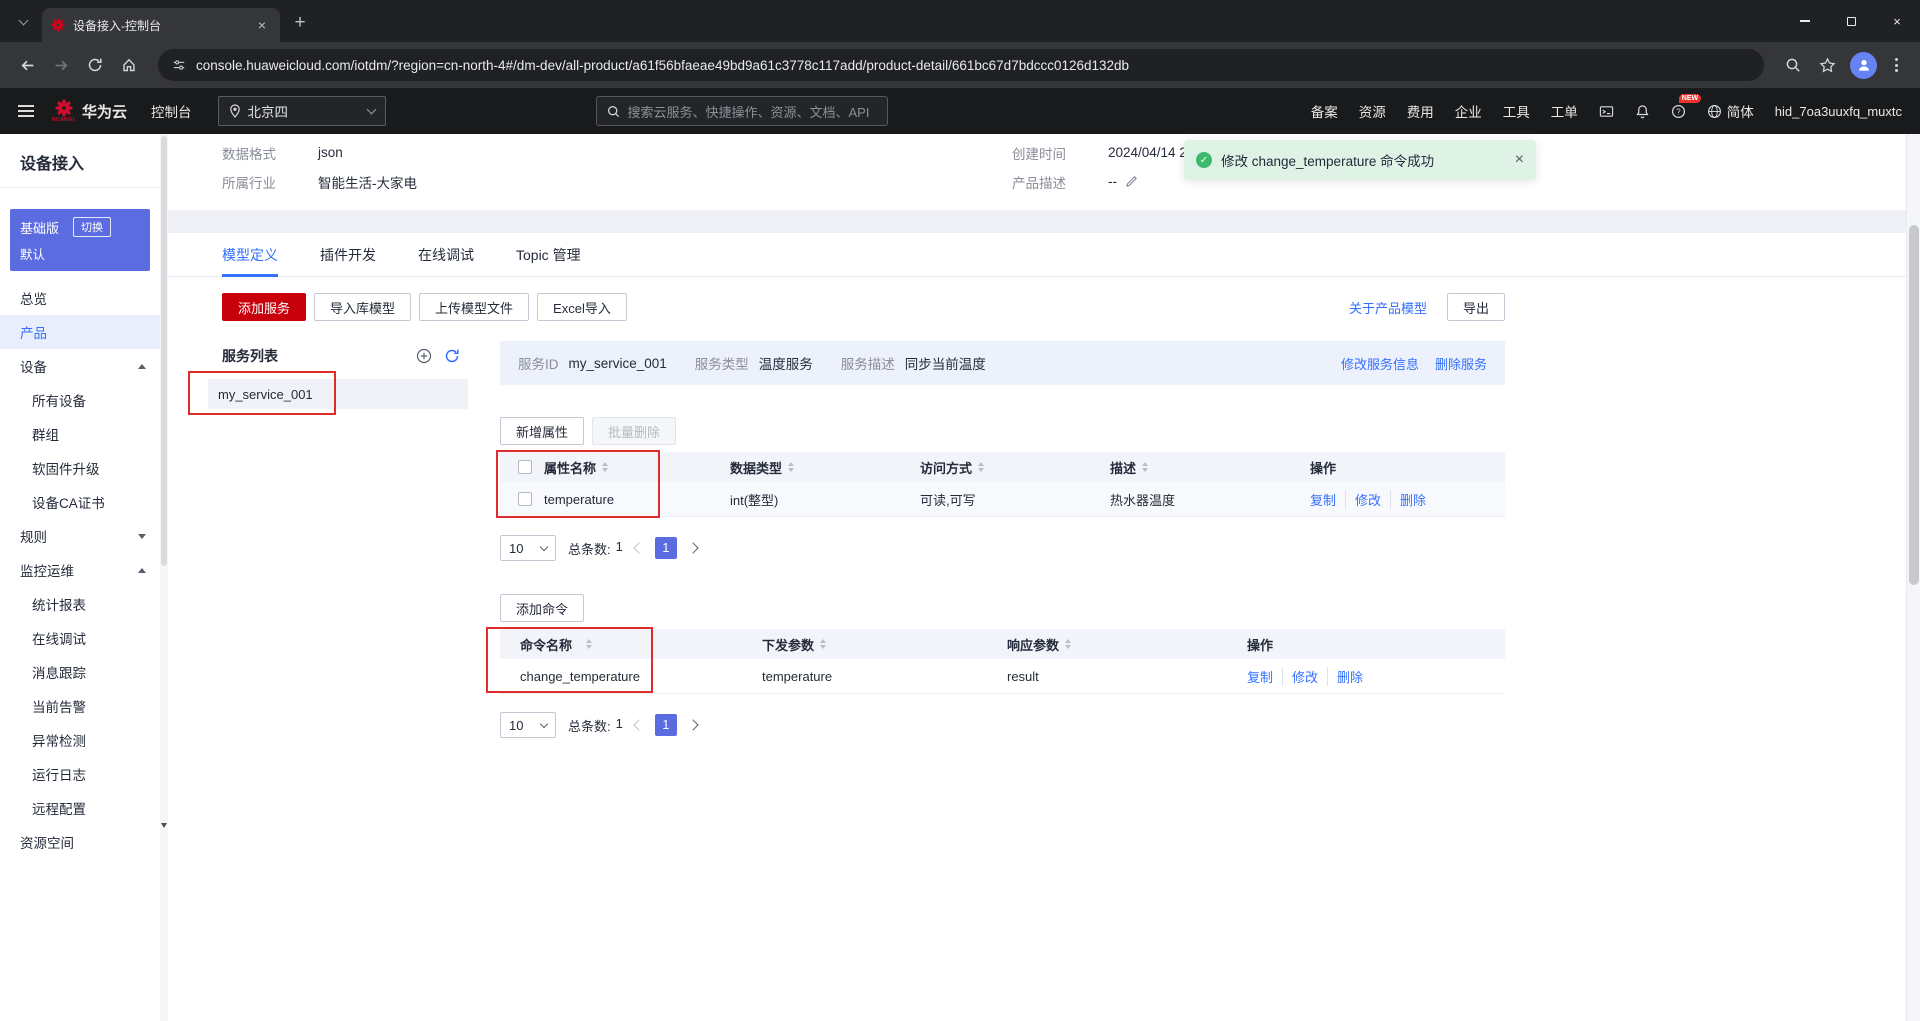  What do you see at coordinates (1380, 363) in the screenshot?
I see `modify-service-link: 修改服务信息` at bounding box center [1380, 363].